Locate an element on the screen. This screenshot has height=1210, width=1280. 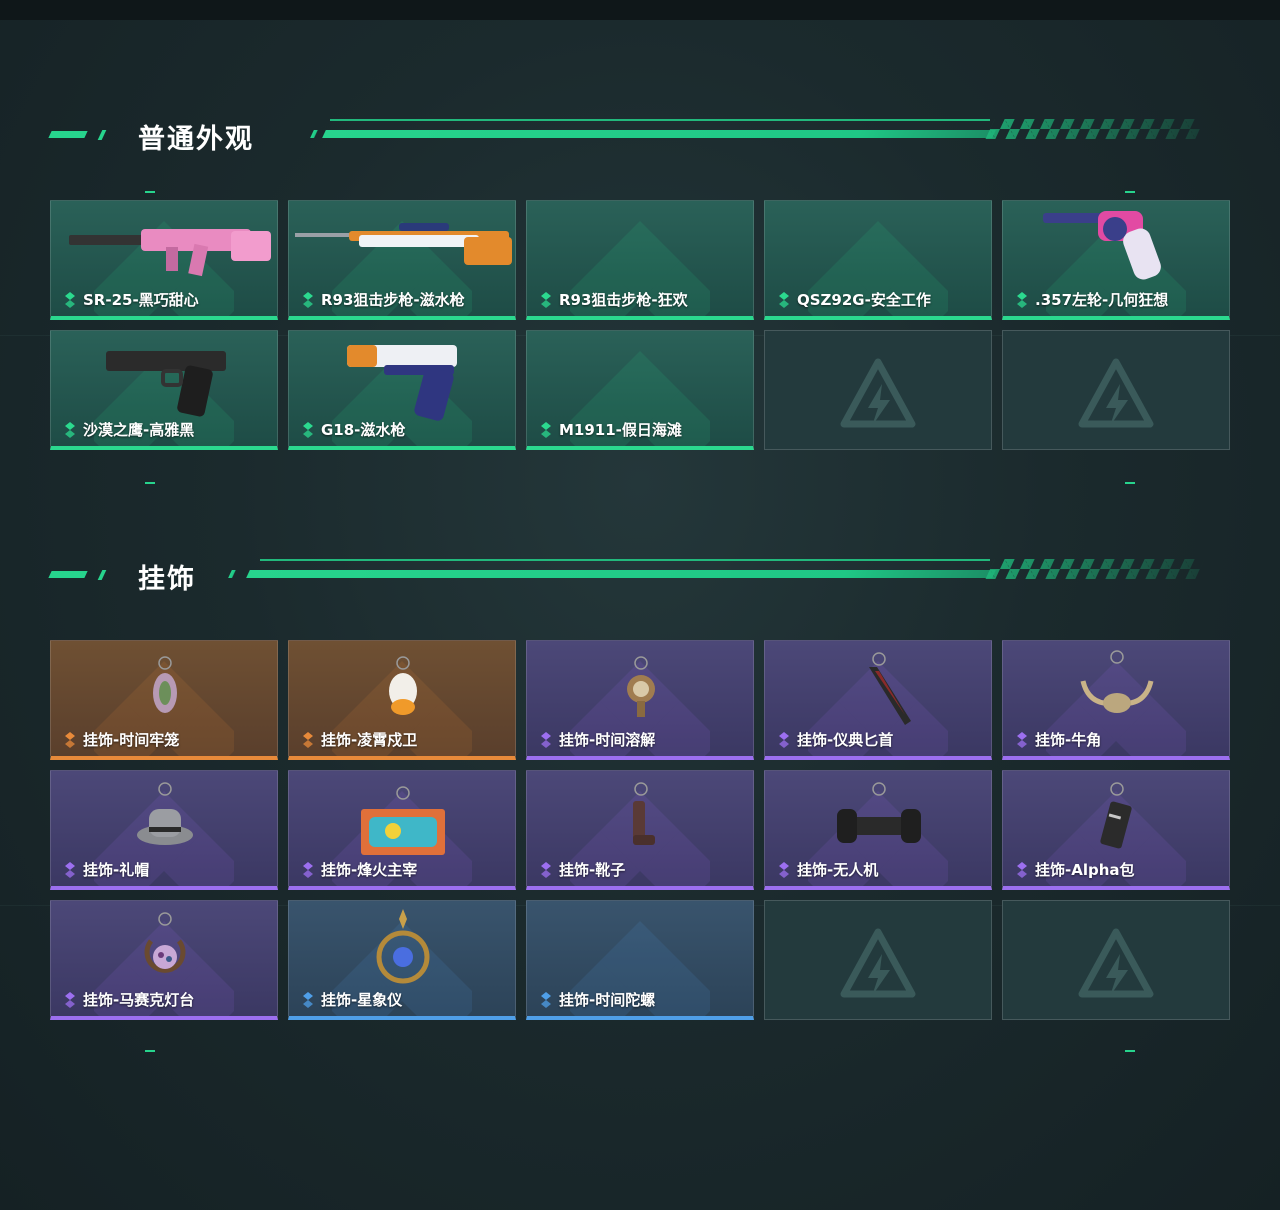
item-name: 挂饰-时间陀螺 is located at coordinates (607, 1000).